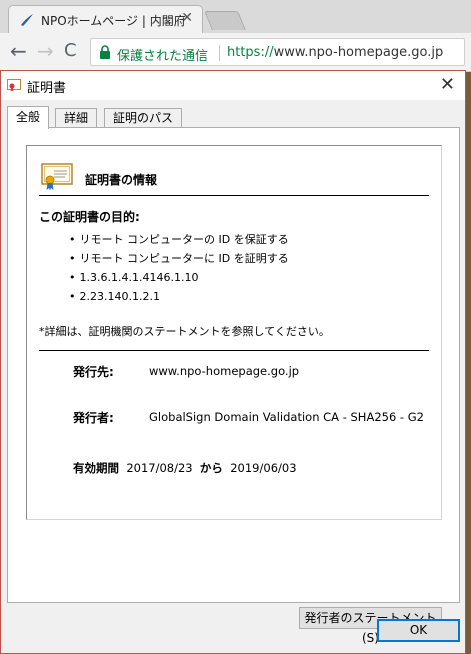 The width and height of the screenshot is (471, 654). I want to click on url-scheme: https://, so click(250, 52).